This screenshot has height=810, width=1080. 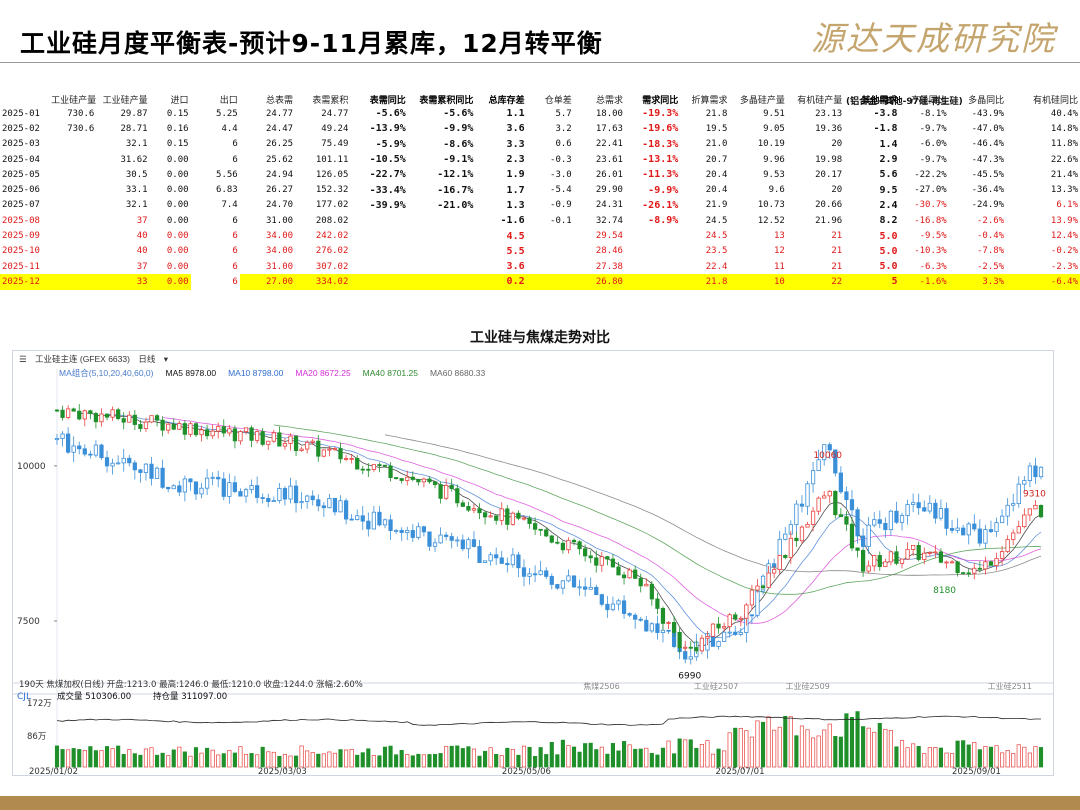 What do you see at coordinates (548, 720) in the screenshot?
I see `open-interest-line` at bounding box center [548, 720].